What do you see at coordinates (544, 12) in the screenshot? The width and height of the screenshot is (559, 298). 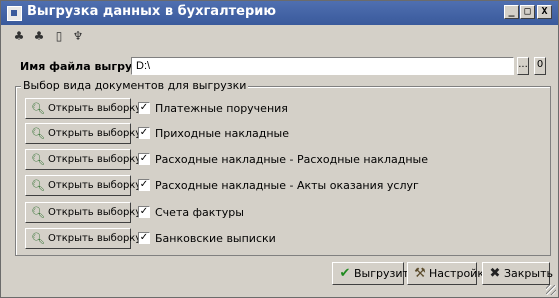 I see `close-window-button: X` at bounding box center [544, 12].